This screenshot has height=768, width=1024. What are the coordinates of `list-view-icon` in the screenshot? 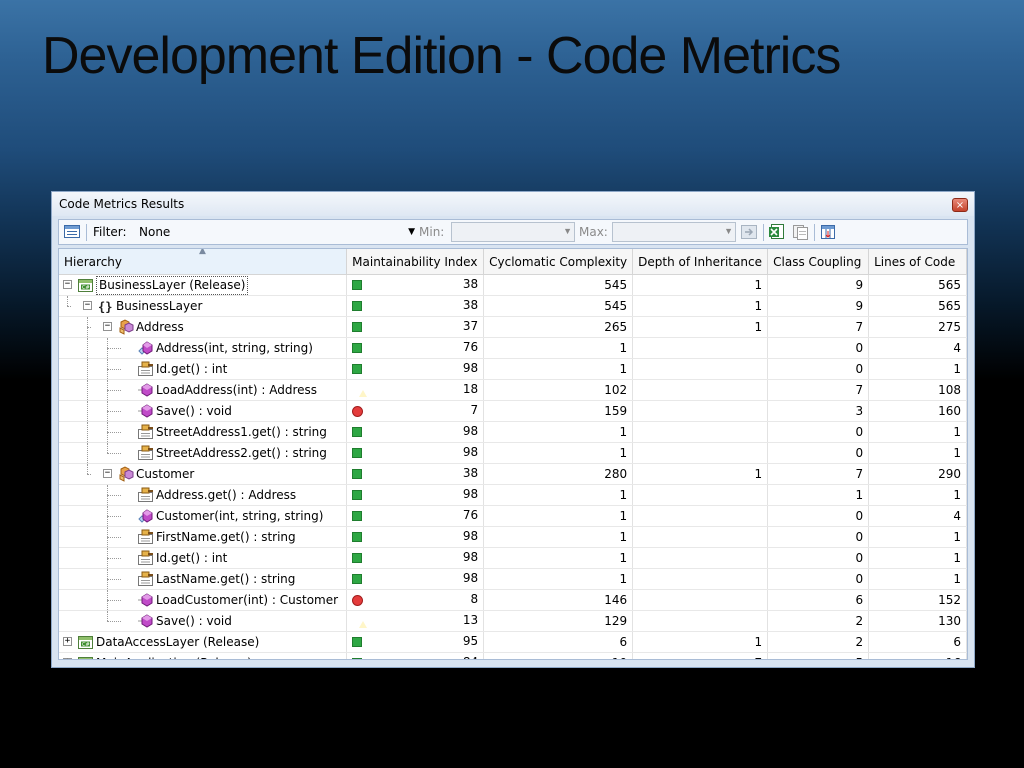 It's located at (72, 232).